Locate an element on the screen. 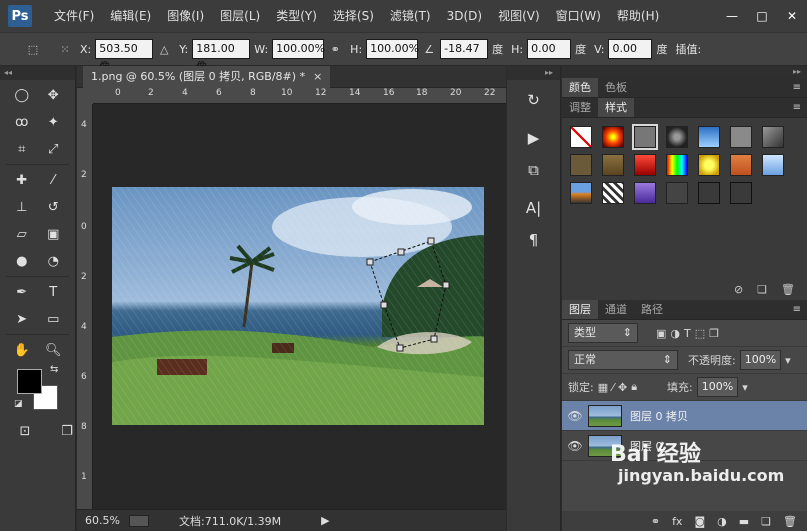 This screenshot has height=531, width=807. filter-type-icon: T is located at coordinates (687, 333).